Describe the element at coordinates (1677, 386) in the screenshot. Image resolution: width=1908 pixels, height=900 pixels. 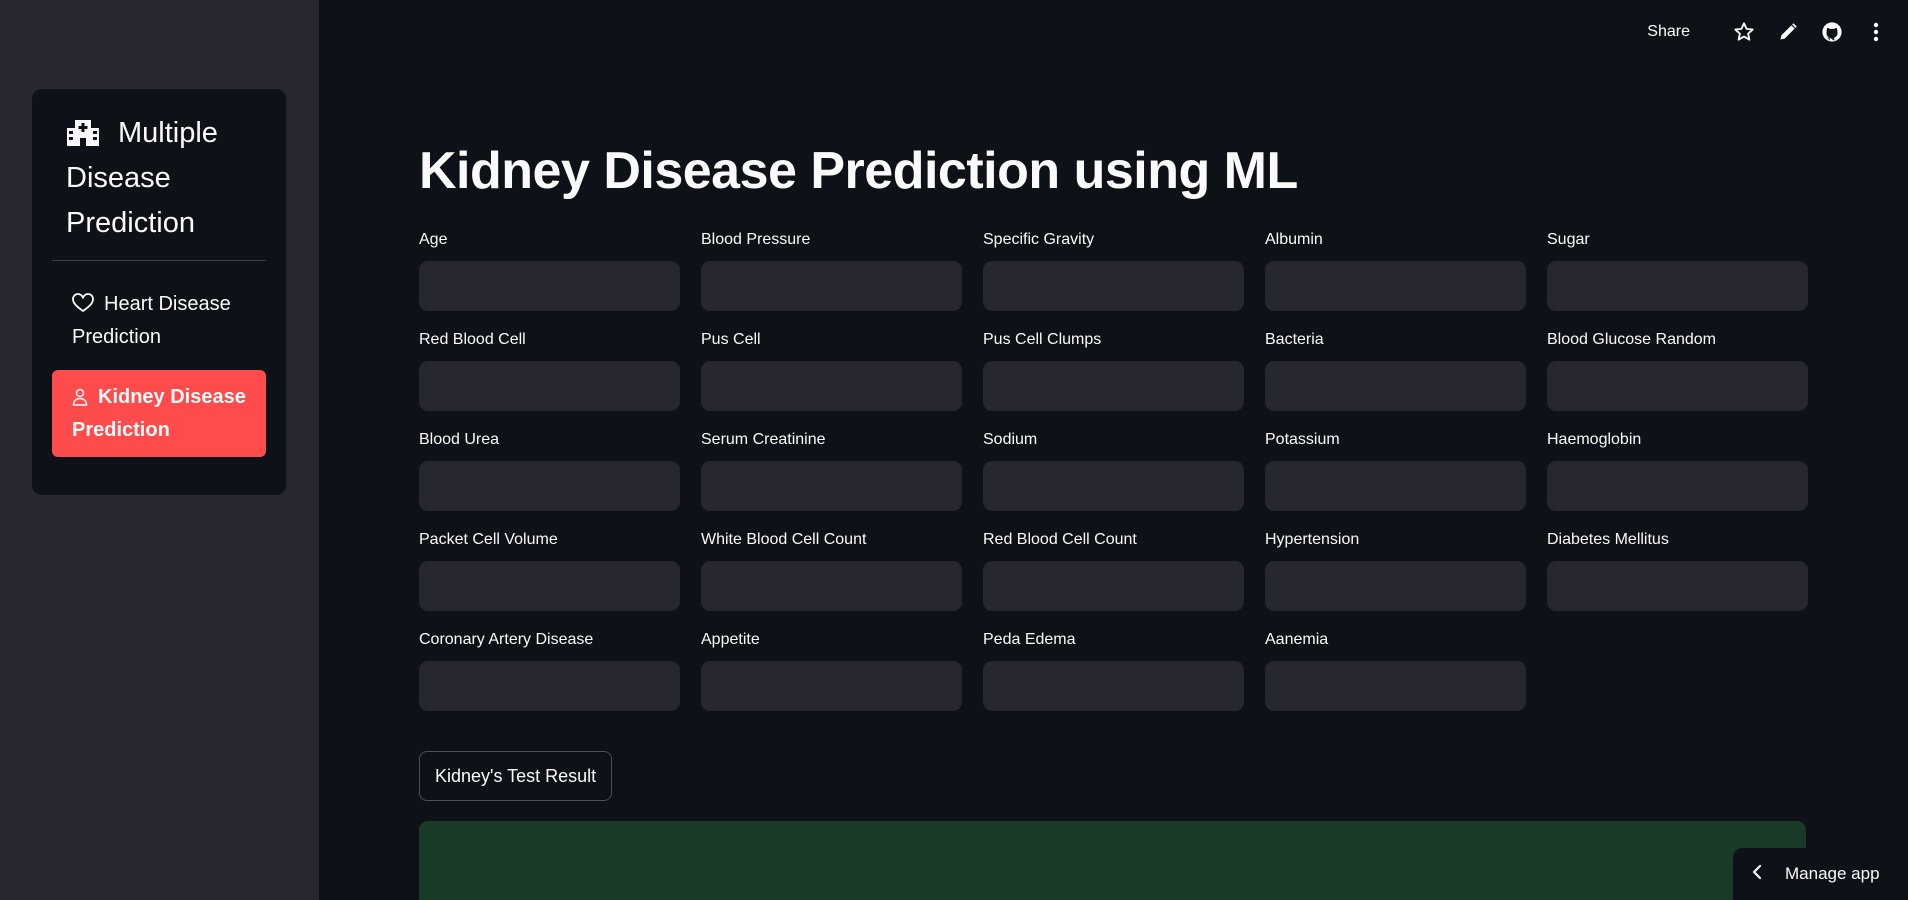
I see `blood-glucose-random-input` at that location.